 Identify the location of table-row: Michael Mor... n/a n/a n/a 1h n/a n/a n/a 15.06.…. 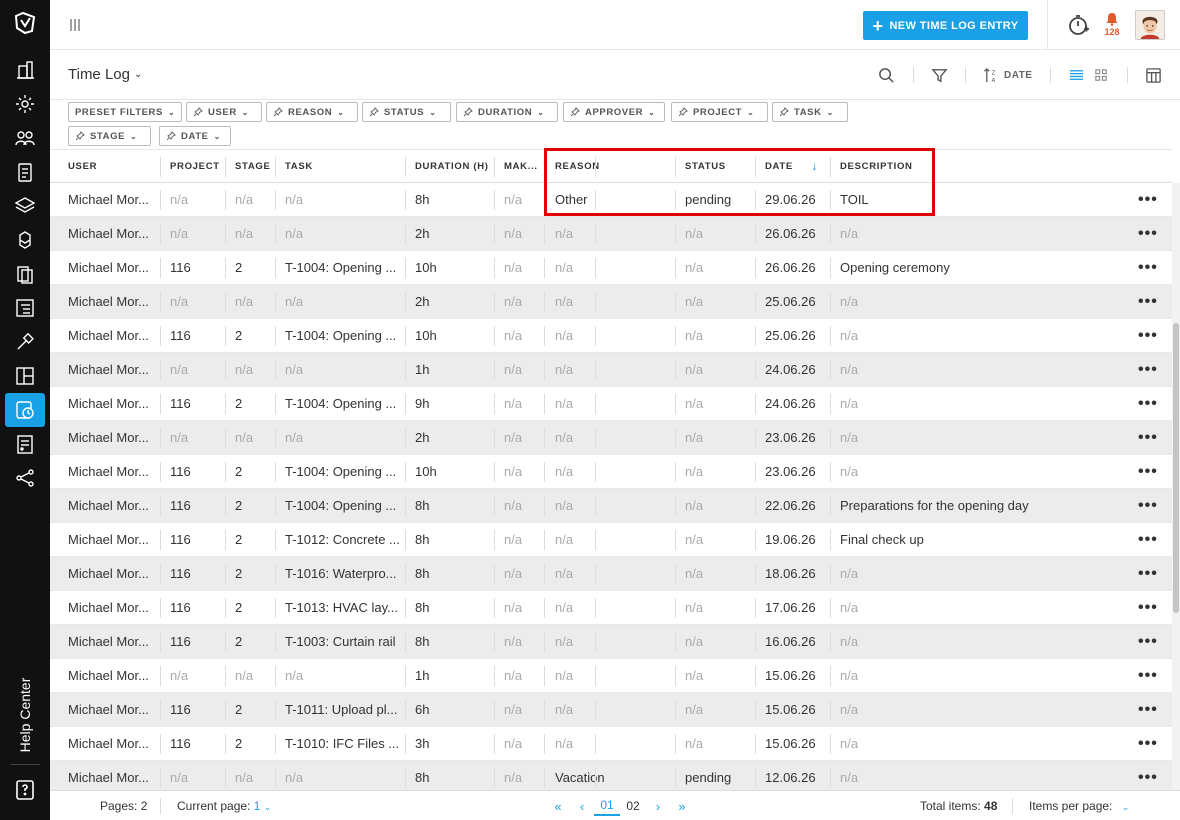
(611, 676).